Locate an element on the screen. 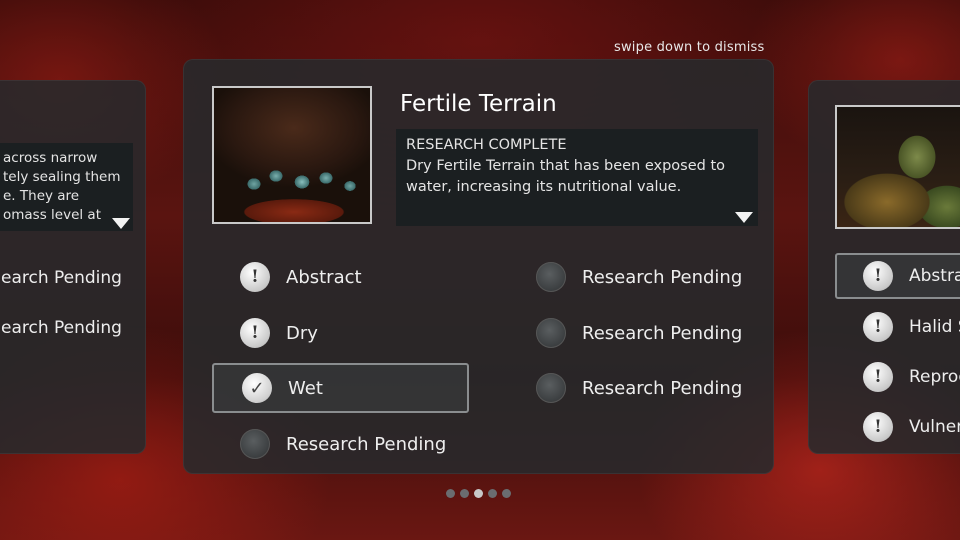 The image size is (960, 540). right-research-card: ! Abstrac ! Halid S ! Reprod ! Vulnera is located at coordinates (884, 267).